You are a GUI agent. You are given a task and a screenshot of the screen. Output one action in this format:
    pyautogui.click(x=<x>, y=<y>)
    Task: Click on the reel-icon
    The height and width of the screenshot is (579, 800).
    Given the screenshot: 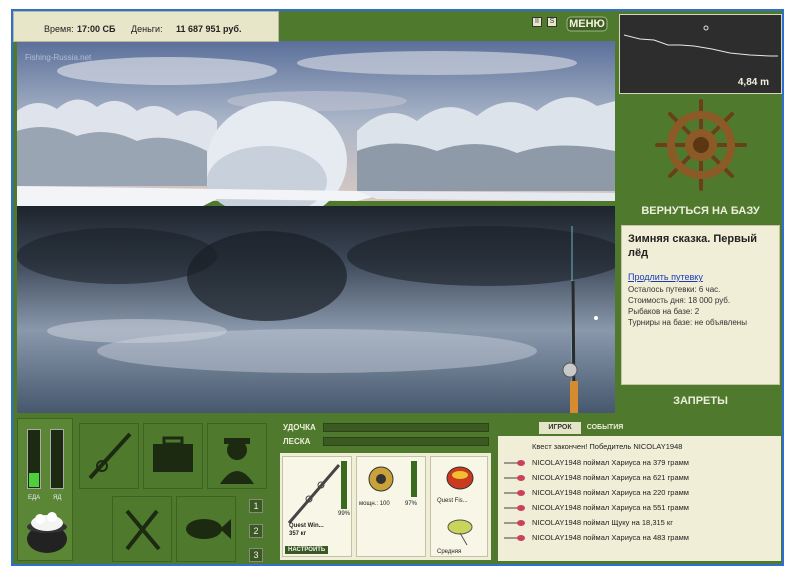 What is the action you would take?
    pyautogui.click(x=381, y=479)
    